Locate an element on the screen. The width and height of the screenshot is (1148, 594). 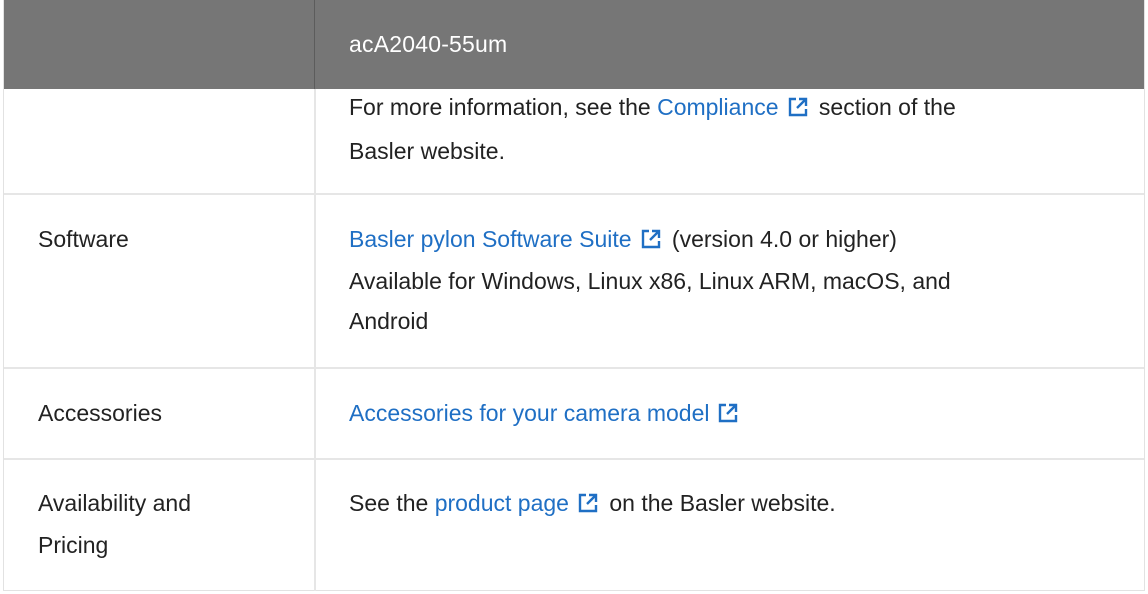
compliance-text-before: For more information, see the is located at coordinates (503, 107).